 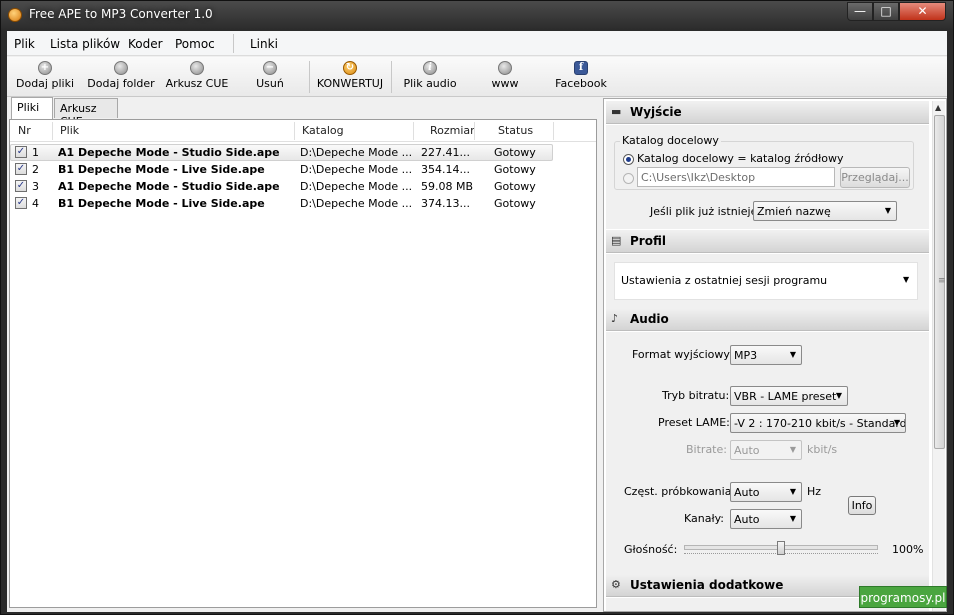 I want to click on window-title: Free APE to MP3 Converter 1.0, so click(x=121, y=14).